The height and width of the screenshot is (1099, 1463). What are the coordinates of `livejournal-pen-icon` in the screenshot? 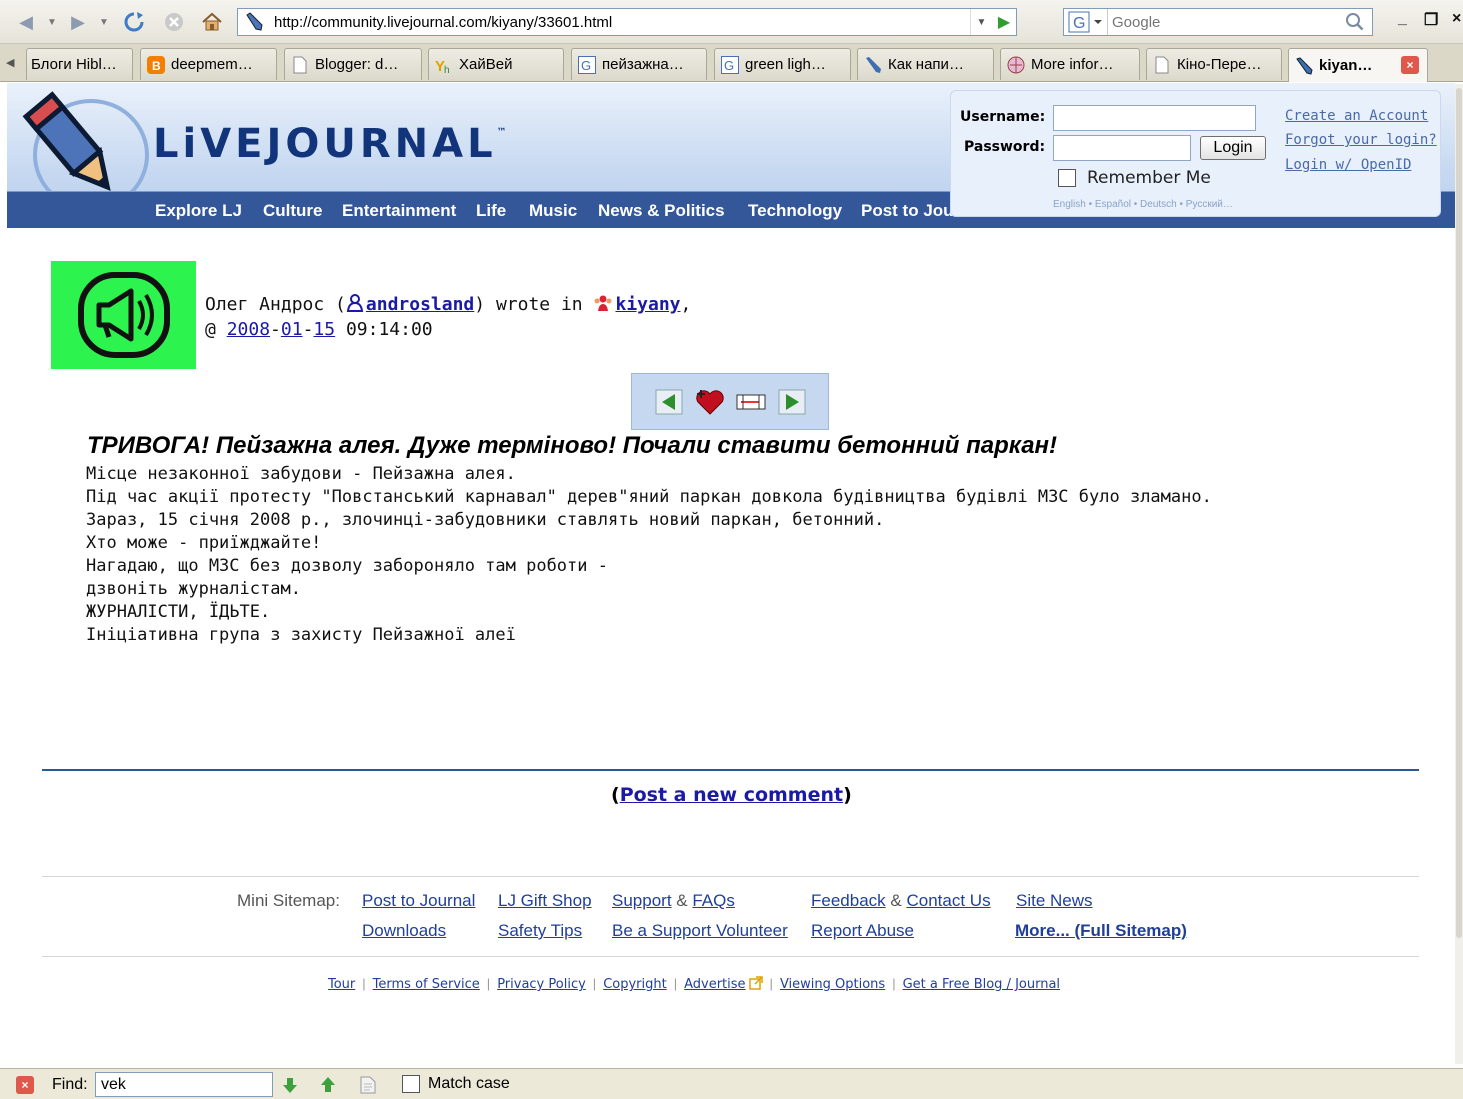 It's located at (1304, 65).